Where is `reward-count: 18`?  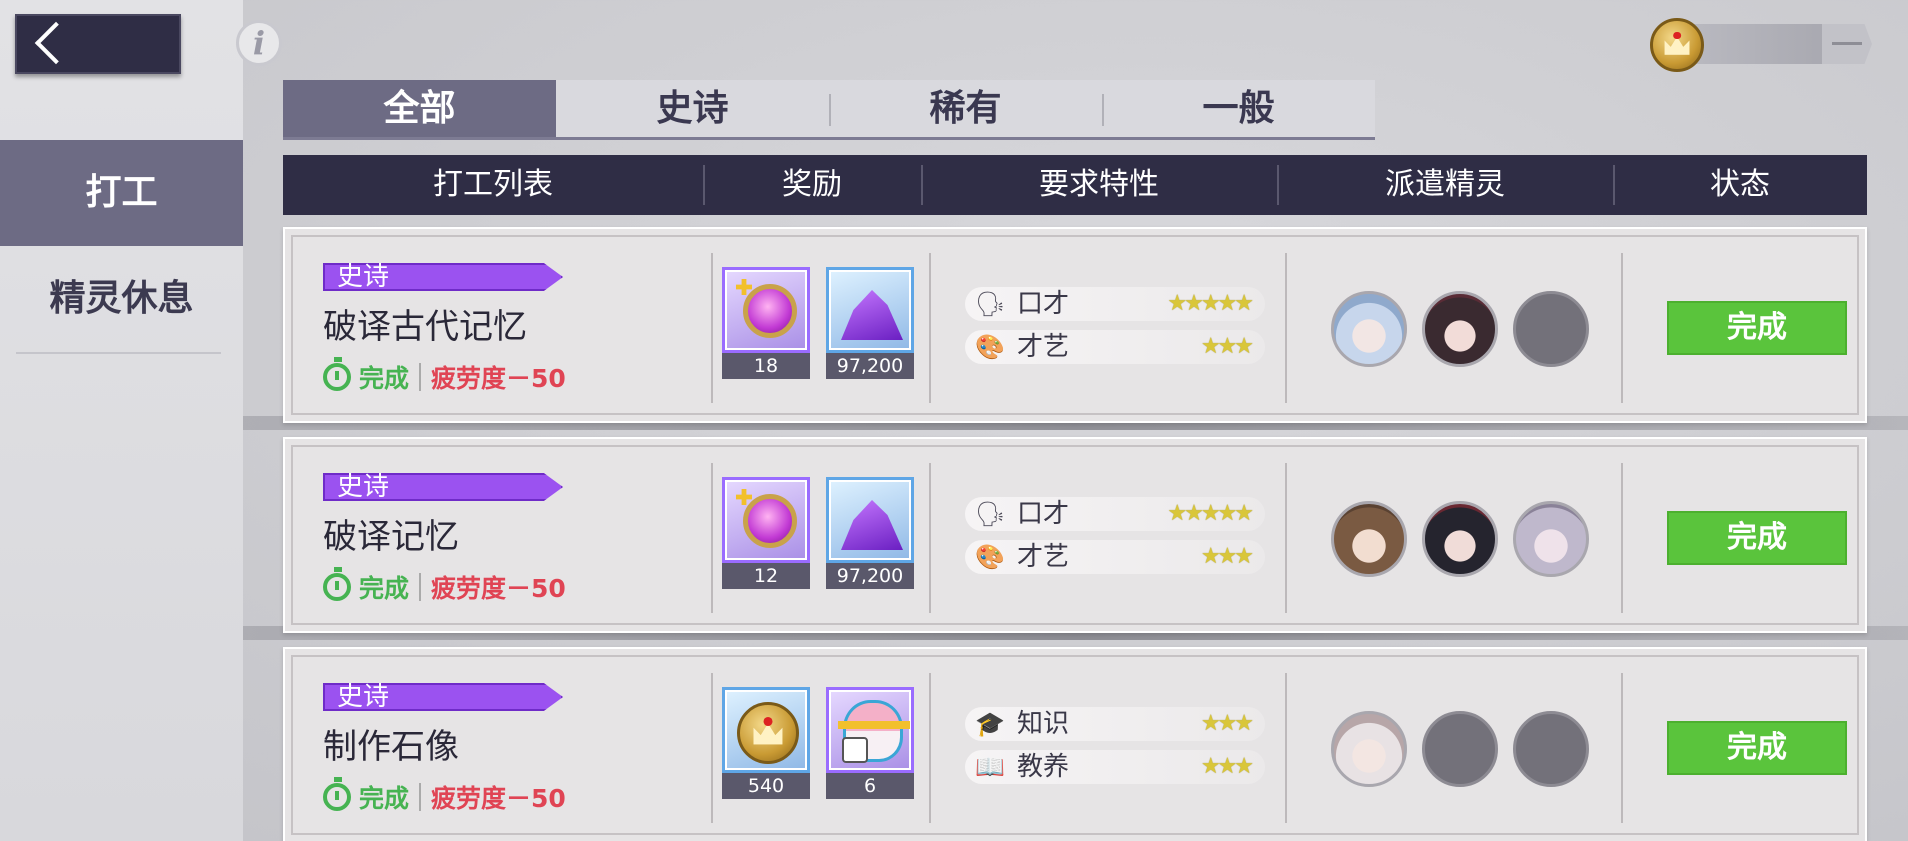 reward-count: 18 is located at coordinates (766, 366).